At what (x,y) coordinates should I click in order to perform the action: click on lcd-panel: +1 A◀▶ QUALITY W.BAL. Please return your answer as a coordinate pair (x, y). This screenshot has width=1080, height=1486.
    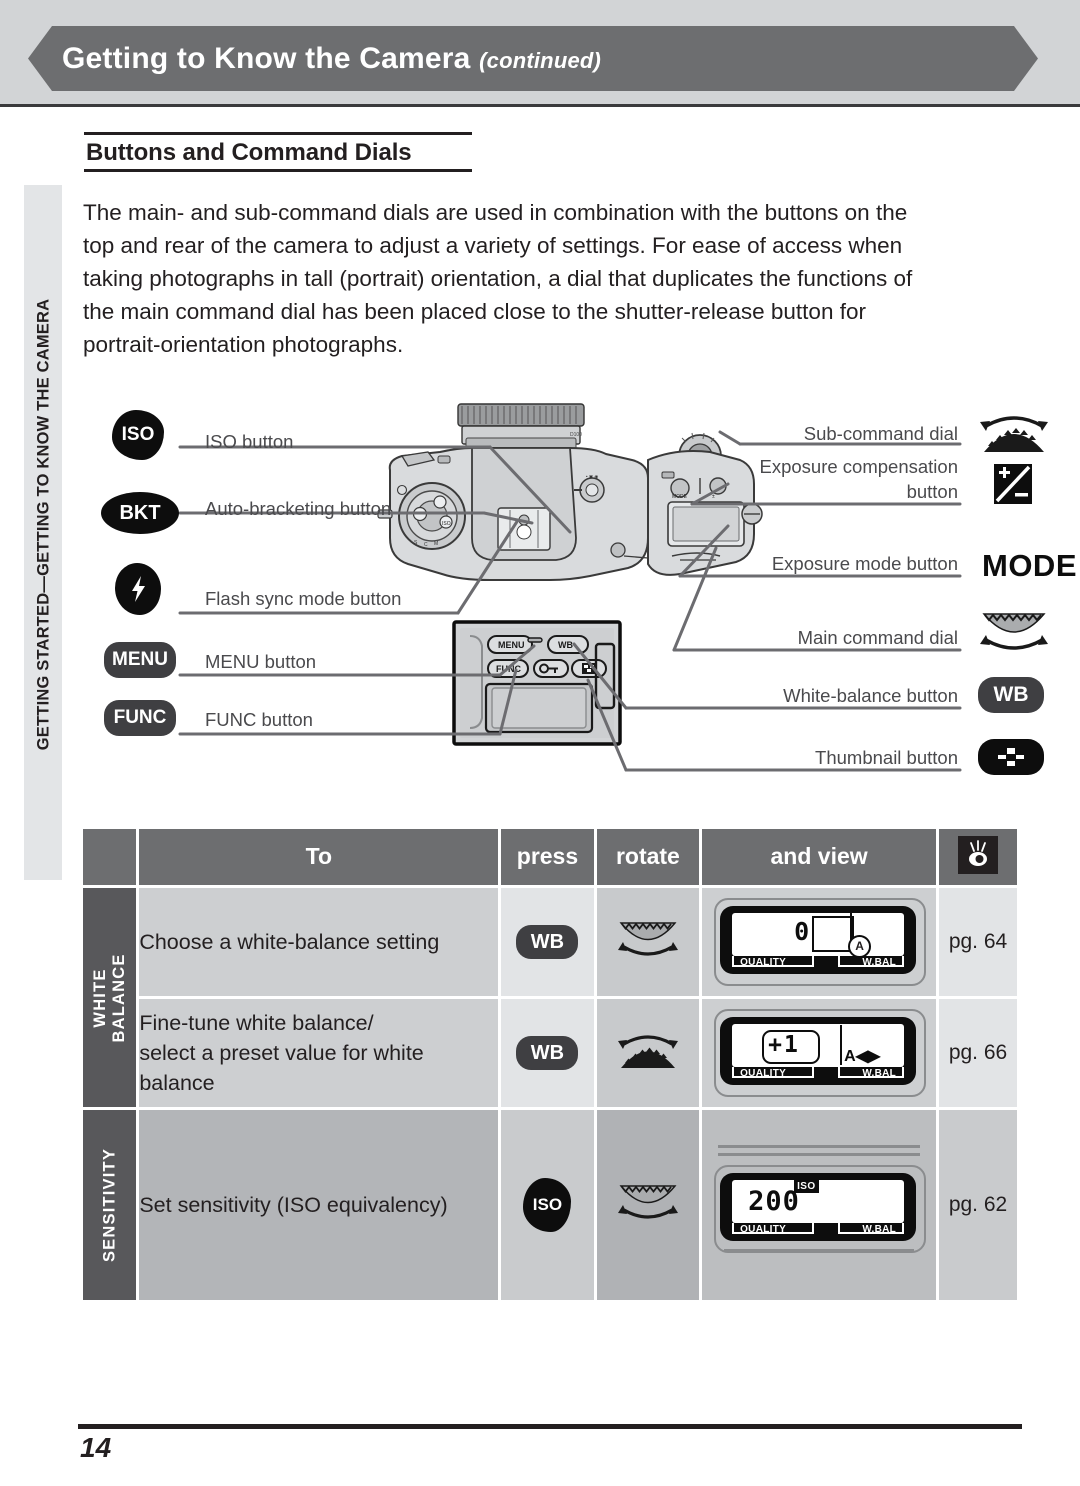
    Looking at the image, I should click on (820, 1053).